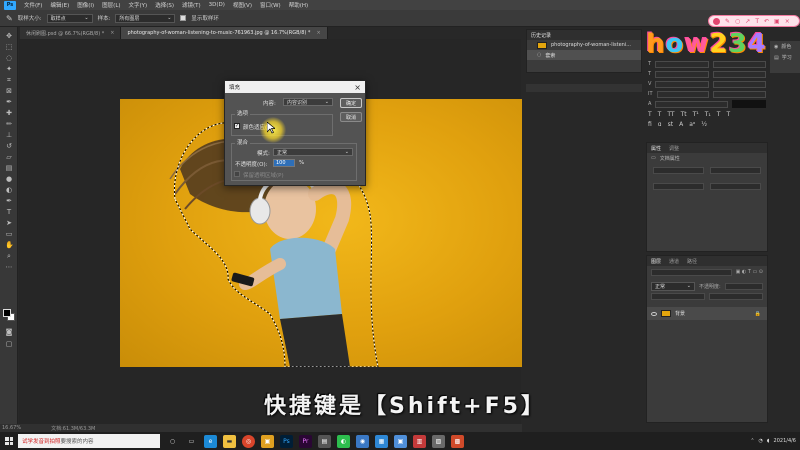 The width and height of the screenshot is (800, 450). I want to click on dodge-tool-icon: ◐, so click(9, 190).